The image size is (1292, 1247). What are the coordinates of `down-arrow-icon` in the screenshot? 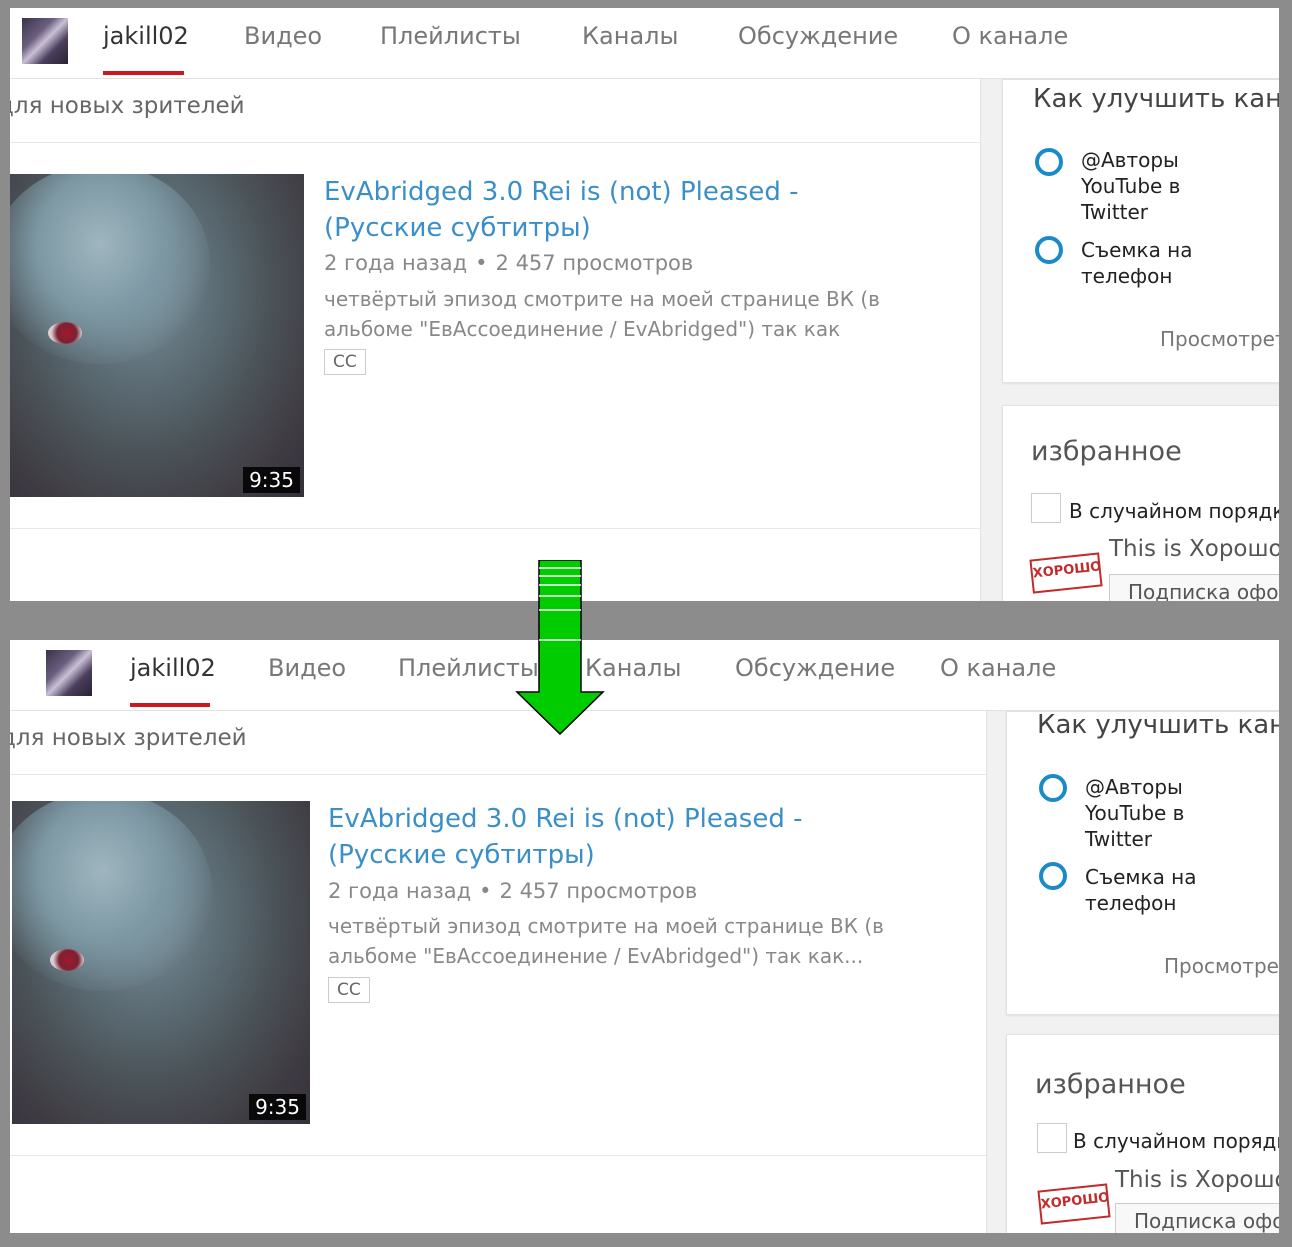 It's located at (560, 647).